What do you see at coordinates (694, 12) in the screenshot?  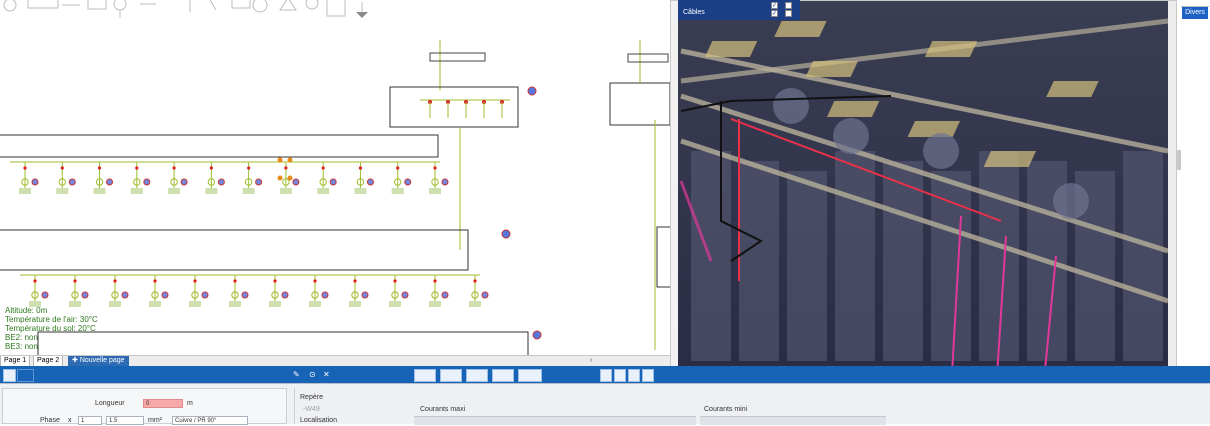 I see `cables-layer-label: Câbles` at bounding box center [694, 12].